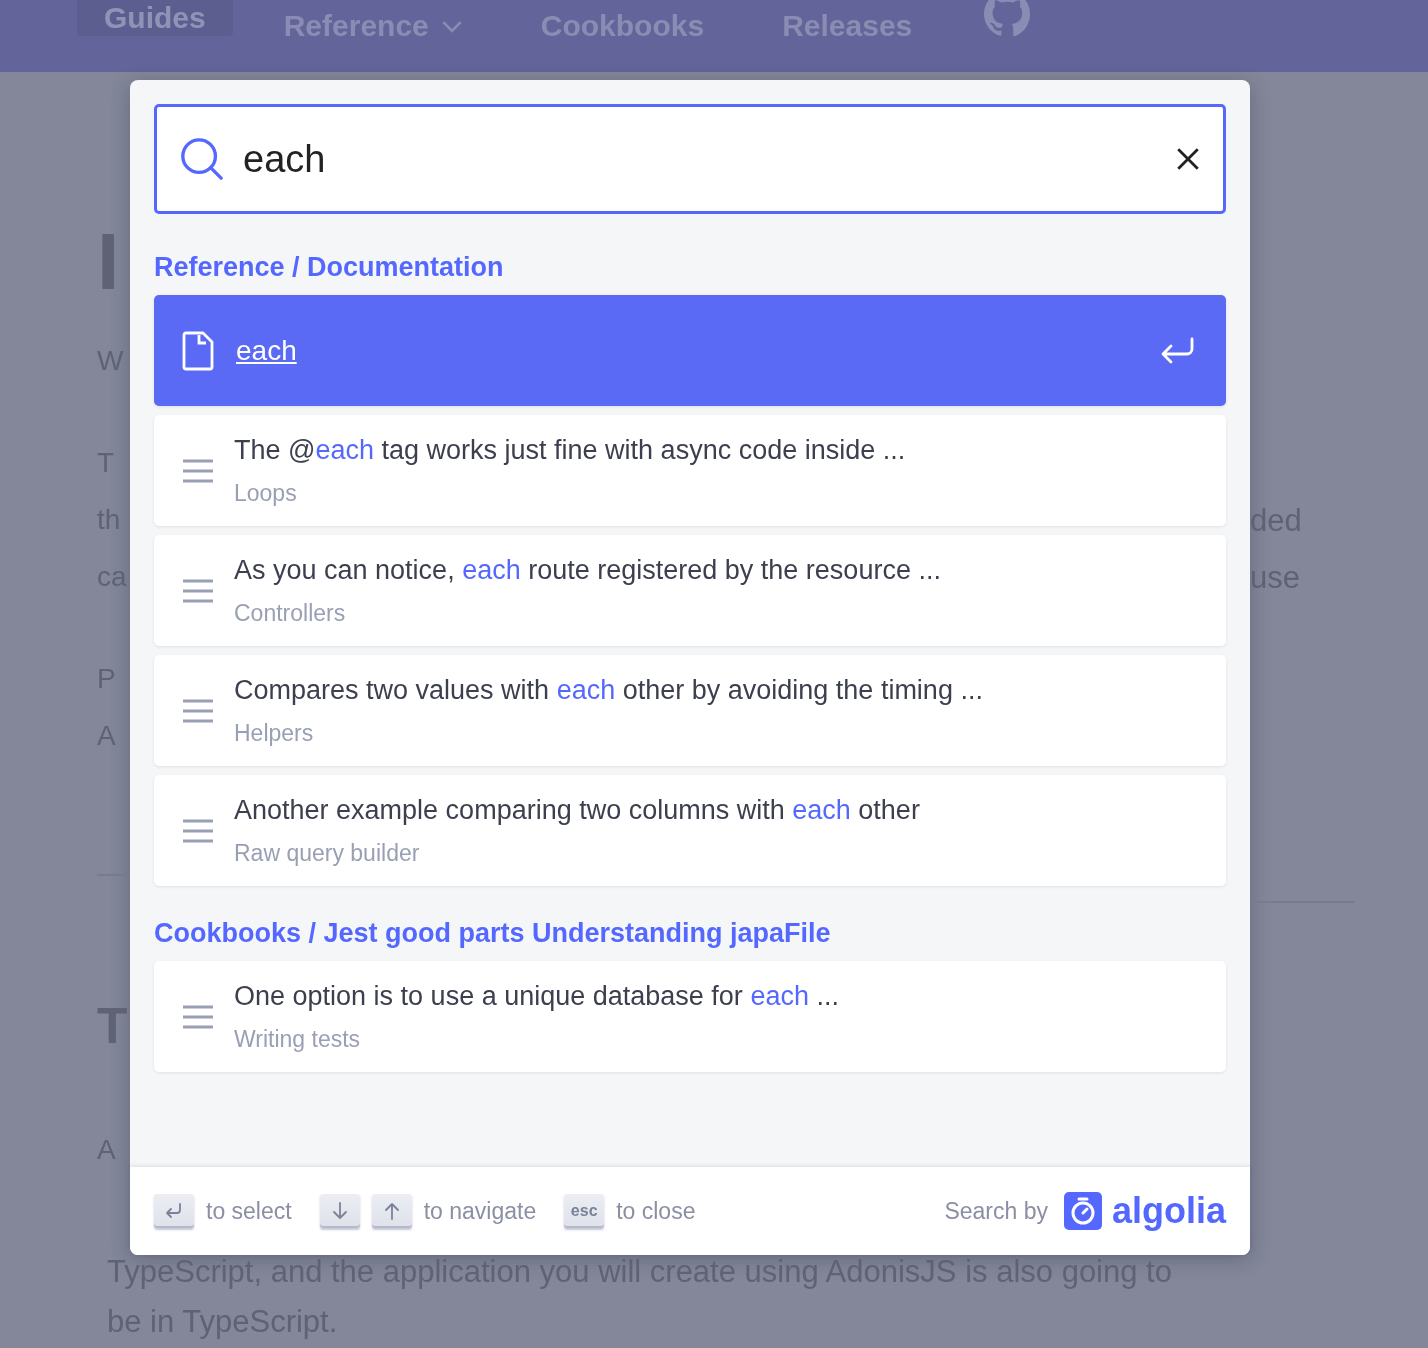  What do you see at coordinates (493, 933) in the screenshot?
I see `result-group-title: Cookbooks / Jest good parts Understanding japaFile` at bounding box center [493, 933].